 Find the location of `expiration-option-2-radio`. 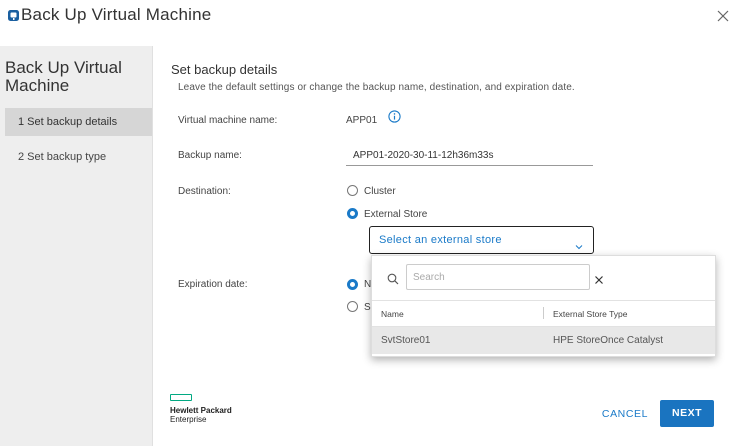

expiration-option-2-radio is located at coordinates (352, 306).